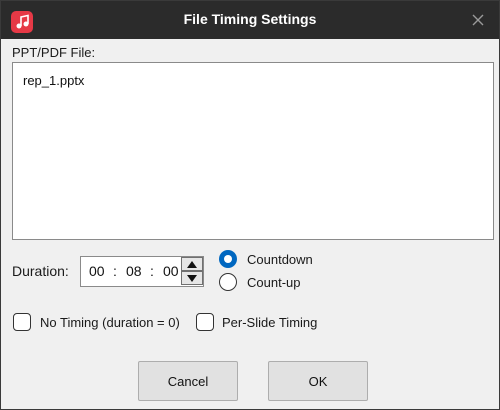 This screenshot has height=410, width=500. What do you see at coordinates (280, 259) in the screenshot?
I see `countdown-label: Countdown` at bounding box center [280, 259].